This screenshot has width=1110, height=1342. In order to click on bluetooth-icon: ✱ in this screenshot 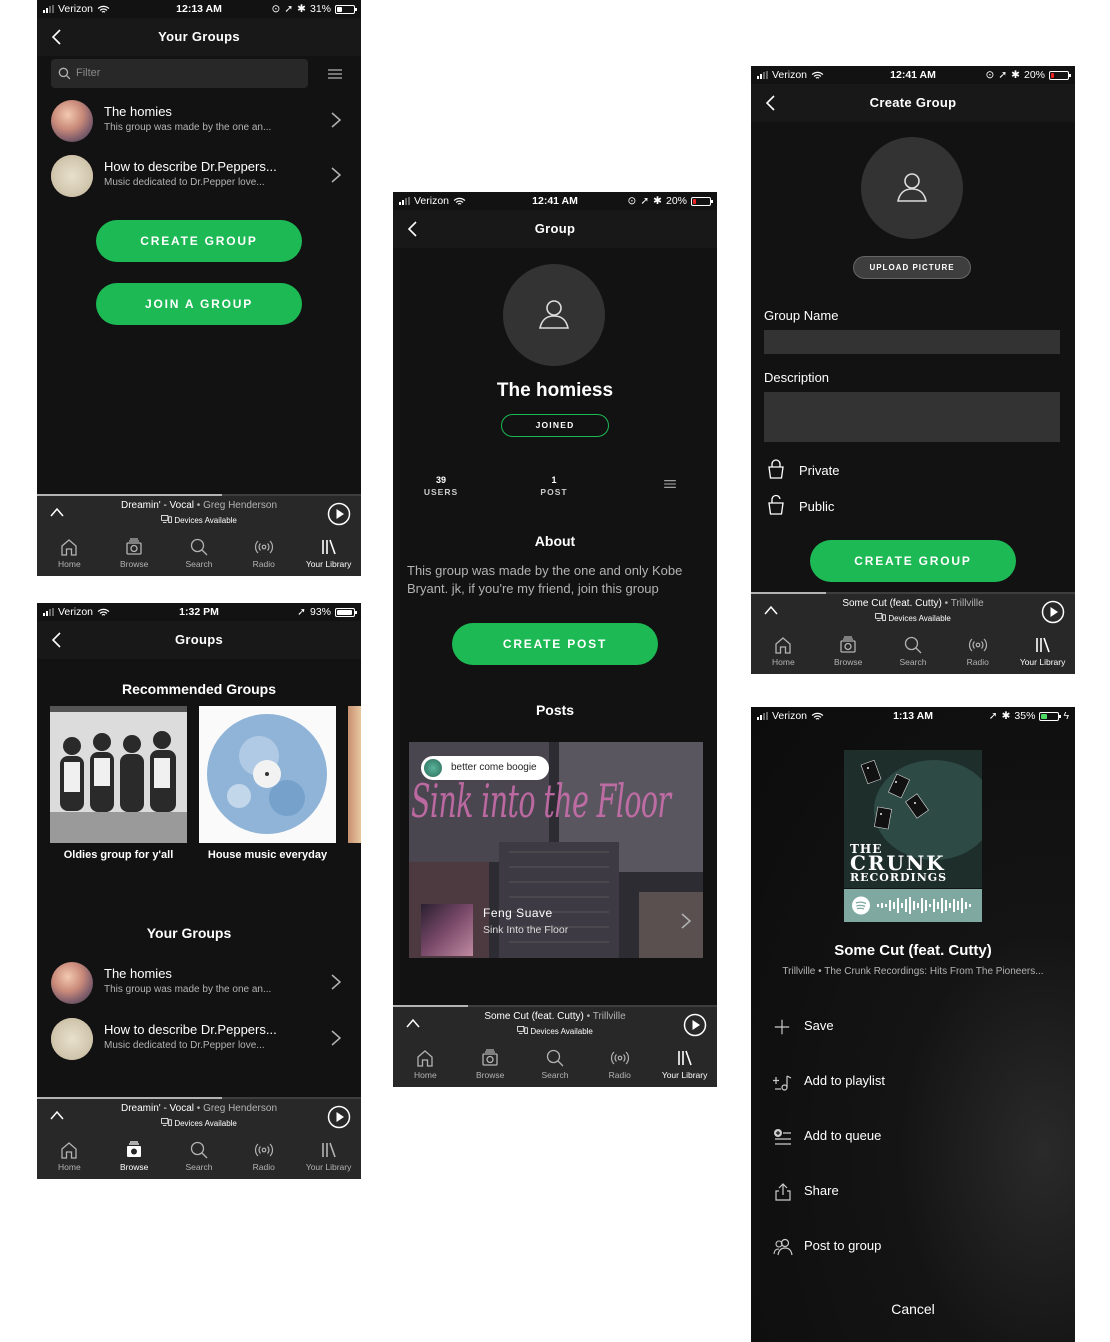, I will do `click(1015, 75)`.